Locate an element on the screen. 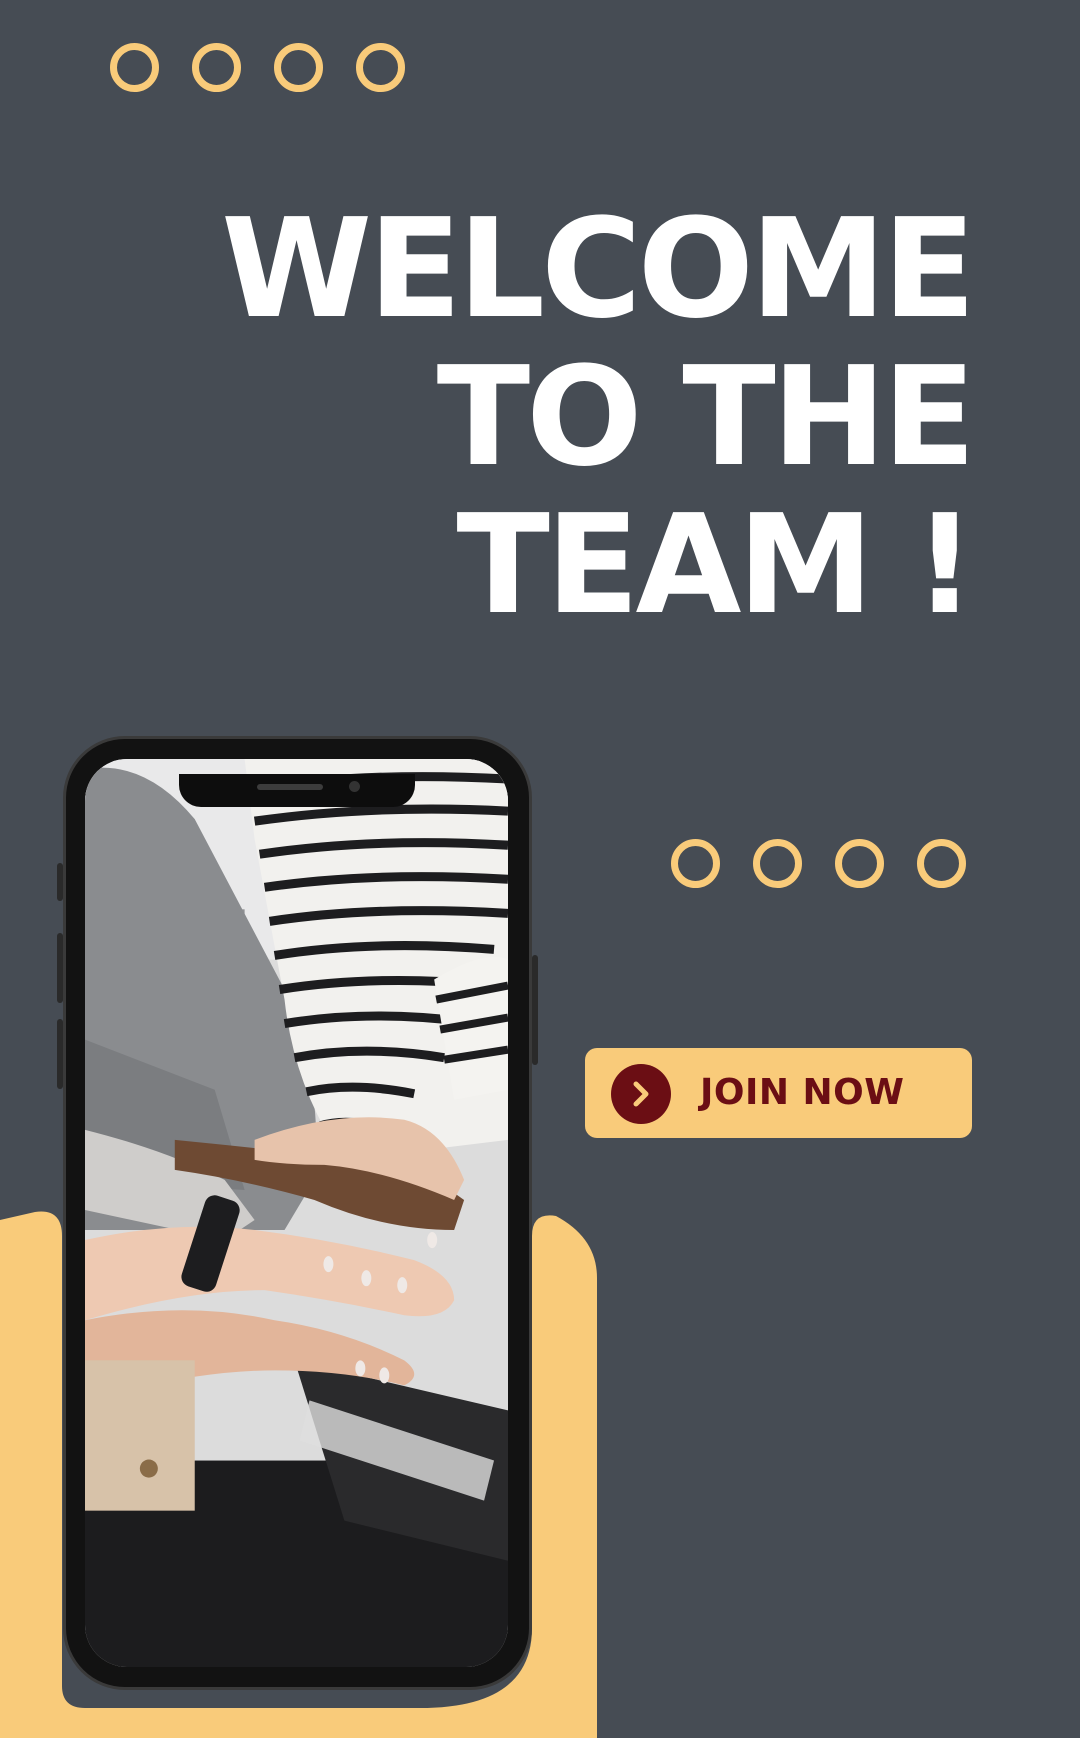 The width and height of the screenshot is (1080, 1738). phone-notch is located at coordinates (296, 790).